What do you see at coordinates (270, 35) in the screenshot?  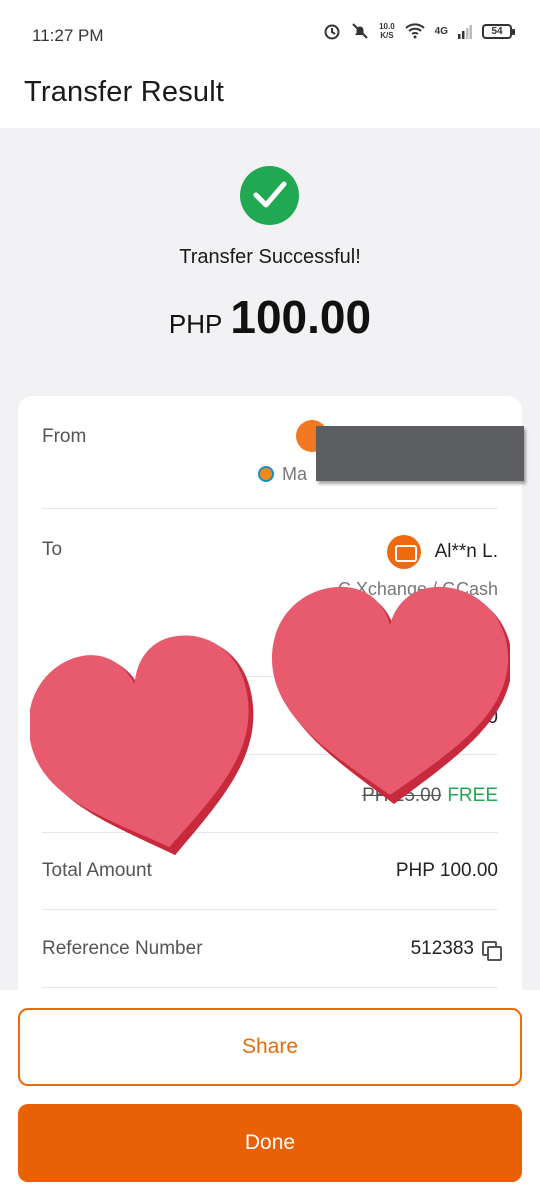 I see `status-bar: 11:27 PM 10.0 K/S 4G 54` at bounding box center [270, 35].